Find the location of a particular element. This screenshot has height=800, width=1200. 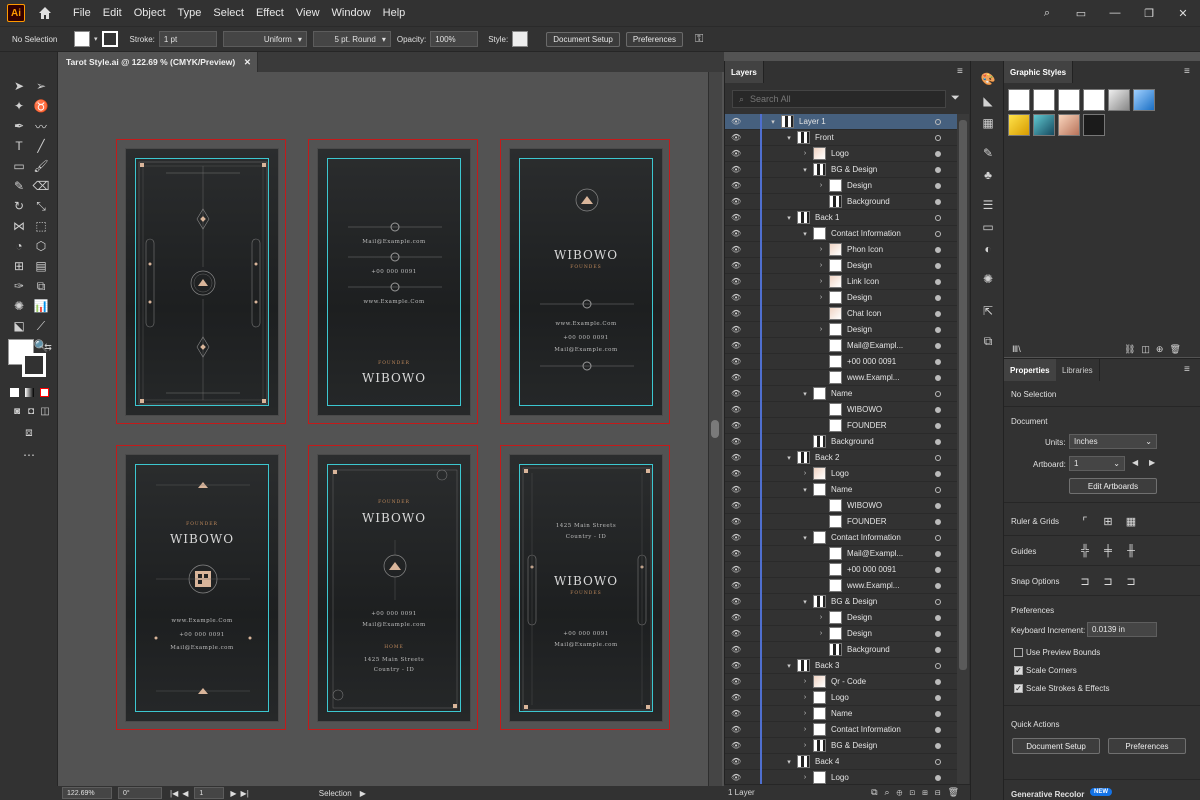

gradient-panel-icon: ◣ is located at coordinates (988, 101).